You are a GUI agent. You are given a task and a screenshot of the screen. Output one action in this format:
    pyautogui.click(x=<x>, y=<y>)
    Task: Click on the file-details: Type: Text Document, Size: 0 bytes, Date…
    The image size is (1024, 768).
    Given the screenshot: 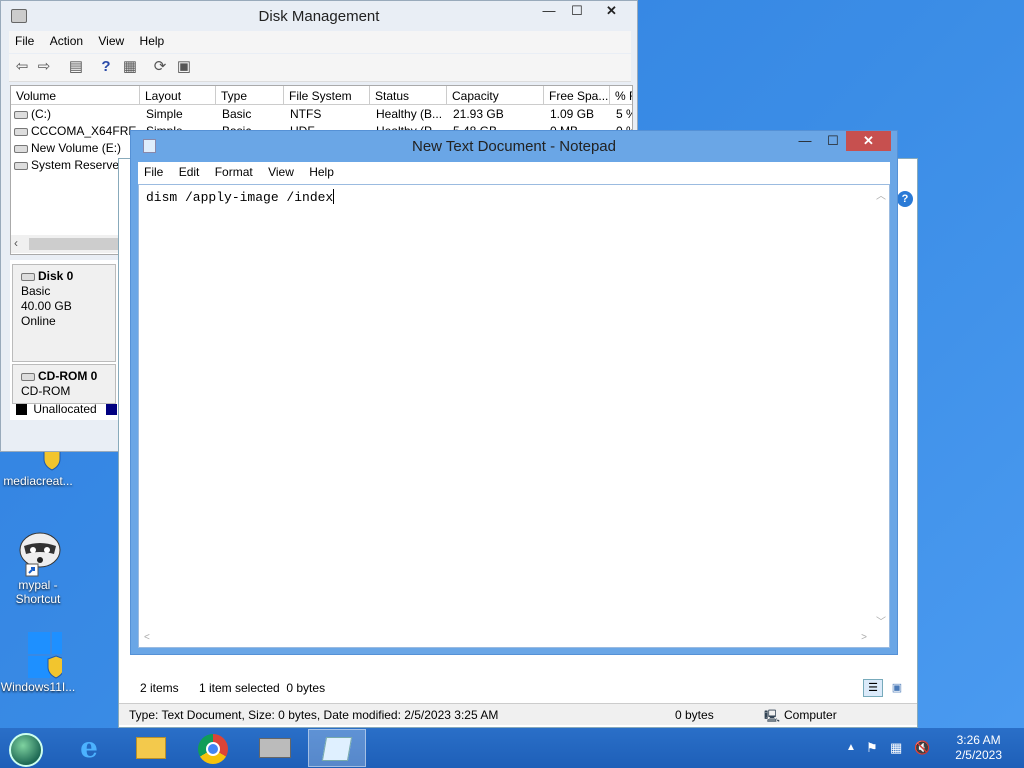 What is the action you would take?
    pyautogui.click(x=314, y=715)
    